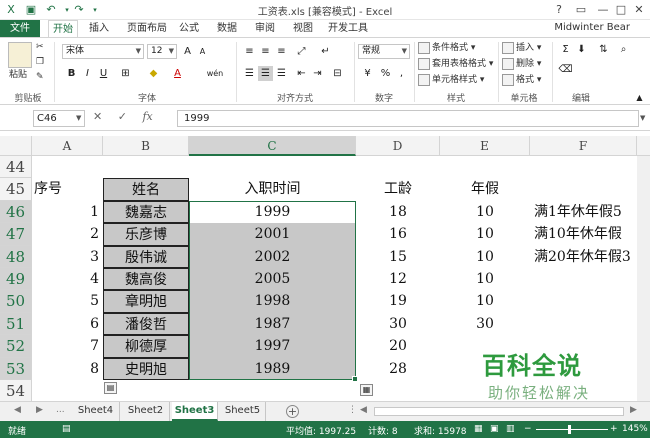  What do you see at coordinates (455, 64) in the screenshot?
I see `format-as-table-button: 套用表格格式 ▾` at bounding box center [455, 64].